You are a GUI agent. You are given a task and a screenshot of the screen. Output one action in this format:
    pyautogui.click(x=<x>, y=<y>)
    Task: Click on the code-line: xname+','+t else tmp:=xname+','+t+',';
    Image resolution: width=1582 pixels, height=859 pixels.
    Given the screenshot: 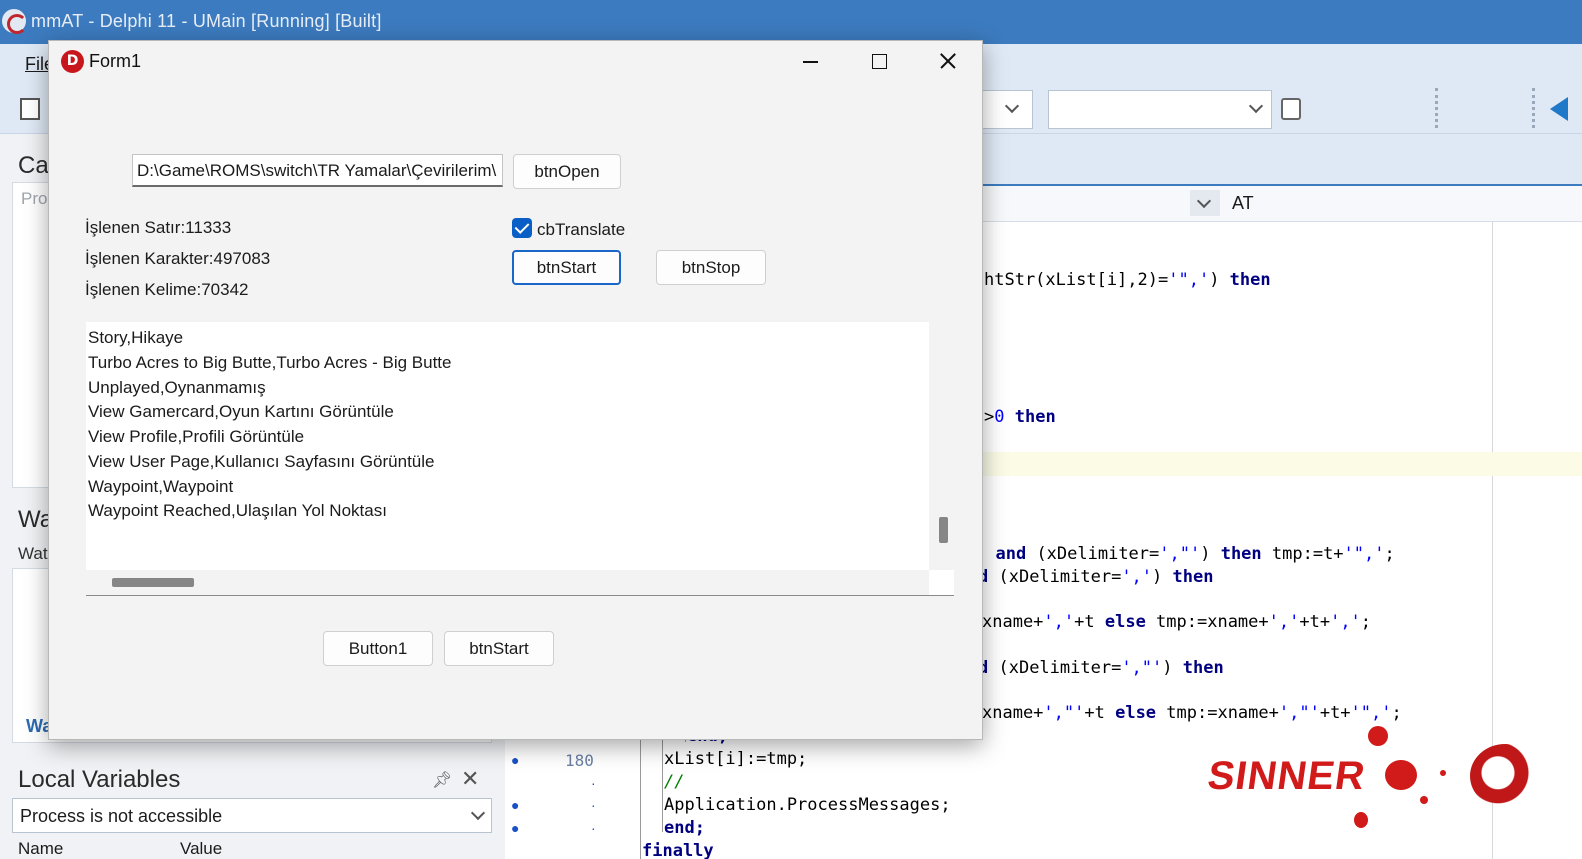 What is the action you would take?
    pyautogui.click(x=1177, y=622)
    